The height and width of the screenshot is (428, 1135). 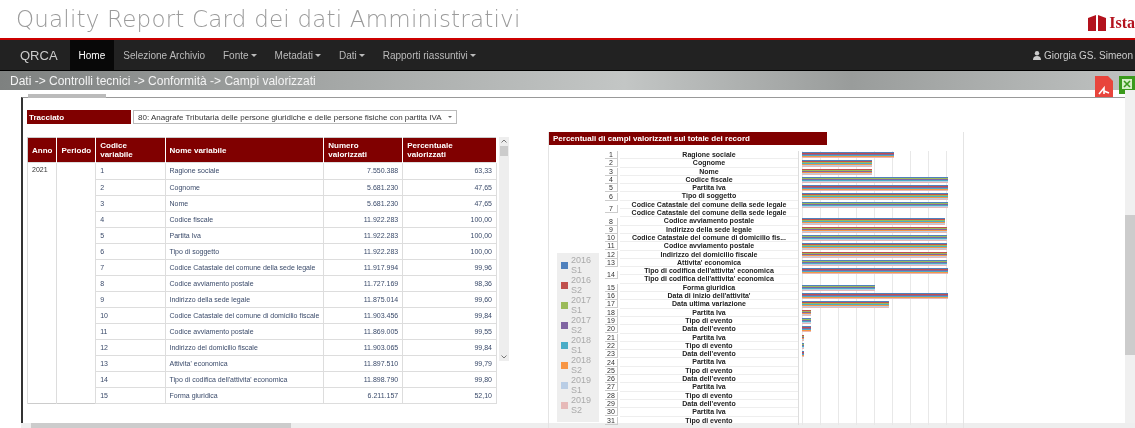 I want to click on column-header: Periodo, so click(x=76, y=150).